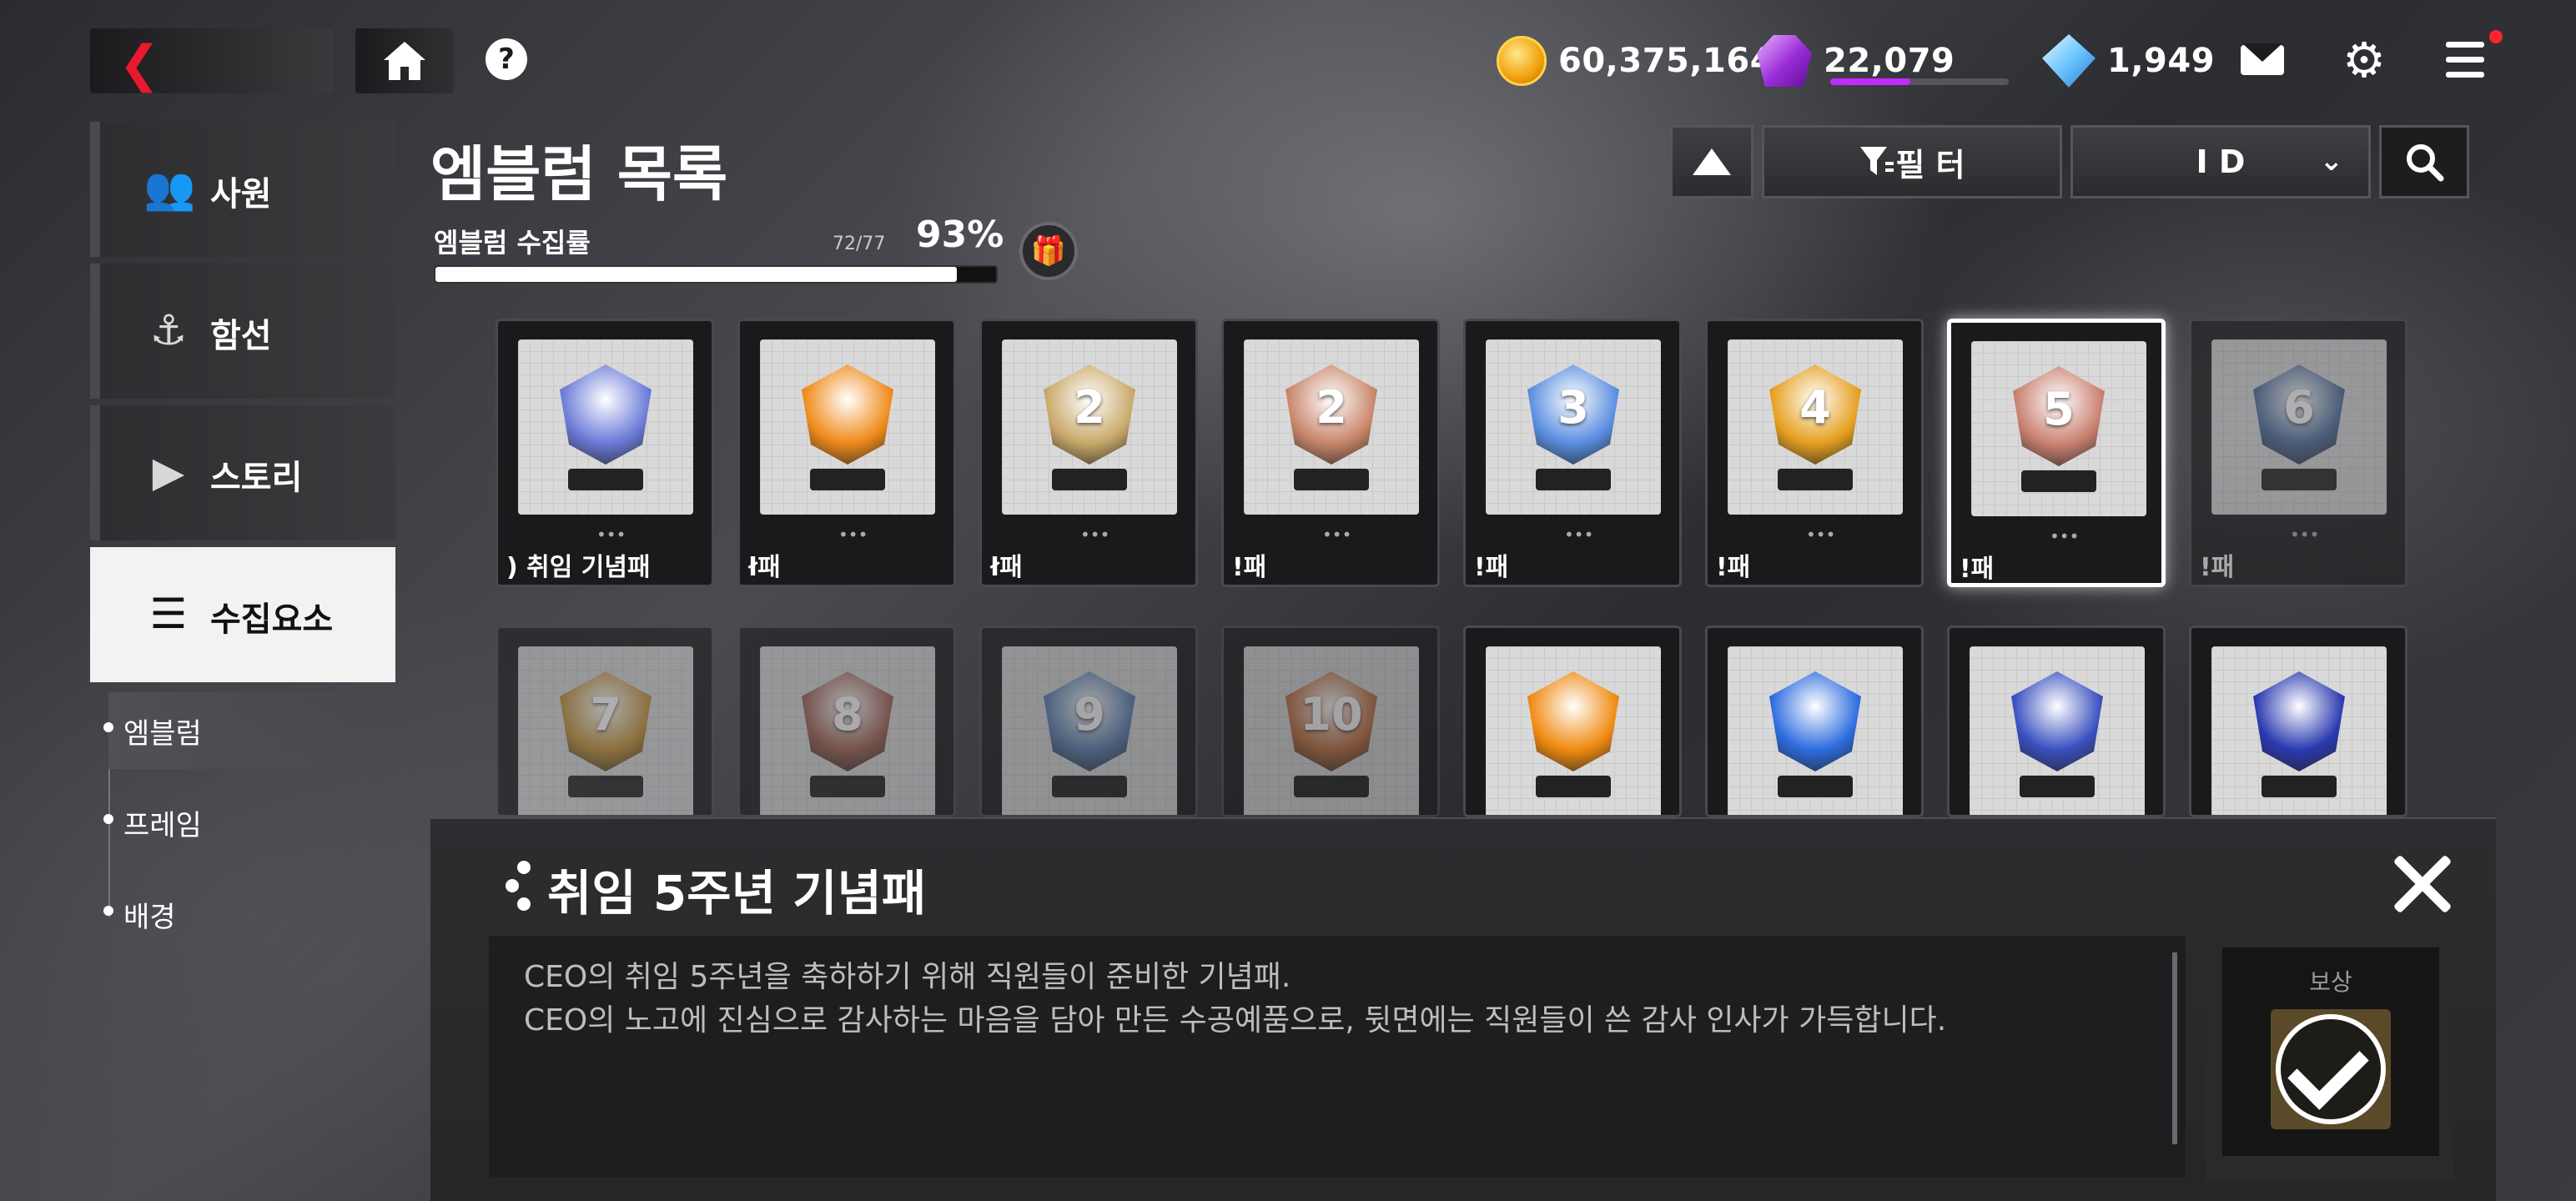 The image size is (2576, 1201). What do you see at coordinates (2161, 61) in the screenshot?
I see `diamond-amount: 1,949` at bounding box center [2161, 61].